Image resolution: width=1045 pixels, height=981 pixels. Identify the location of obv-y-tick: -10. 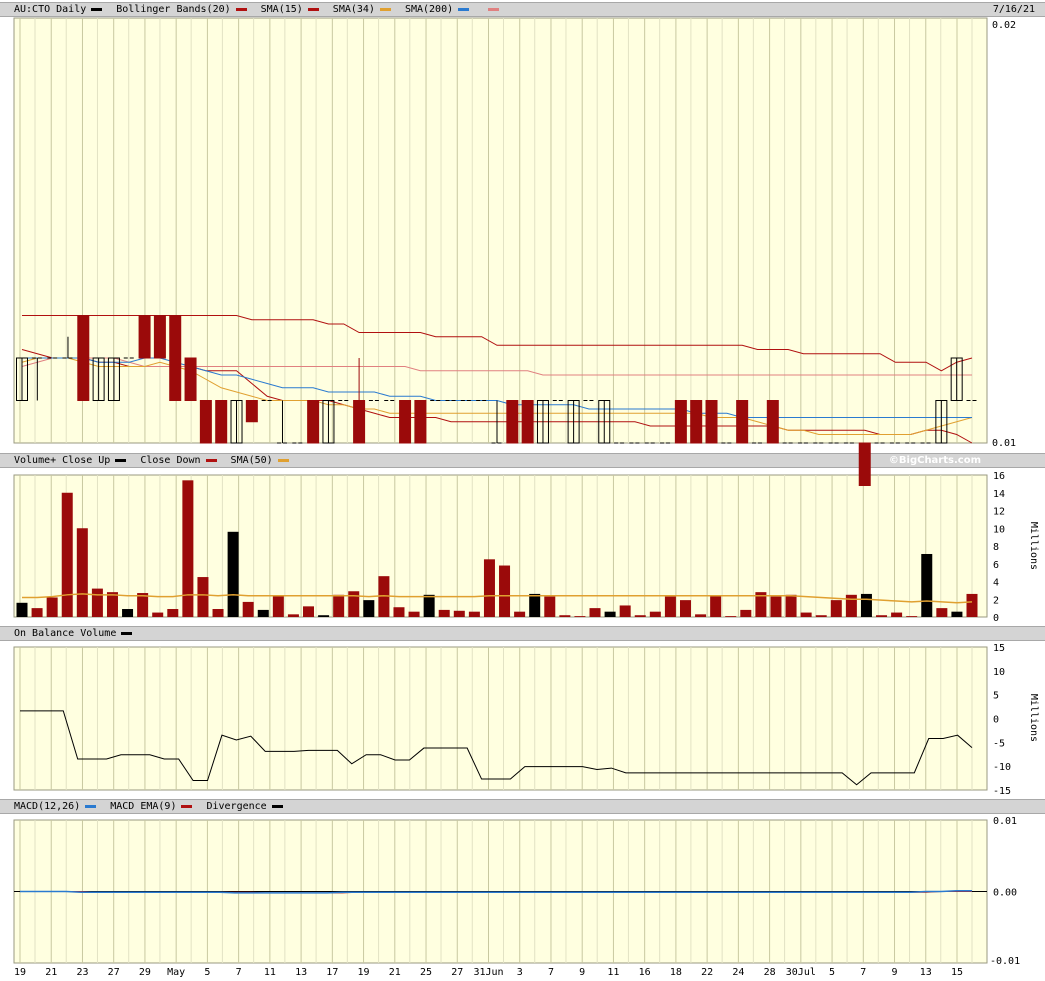
(1002, 767).